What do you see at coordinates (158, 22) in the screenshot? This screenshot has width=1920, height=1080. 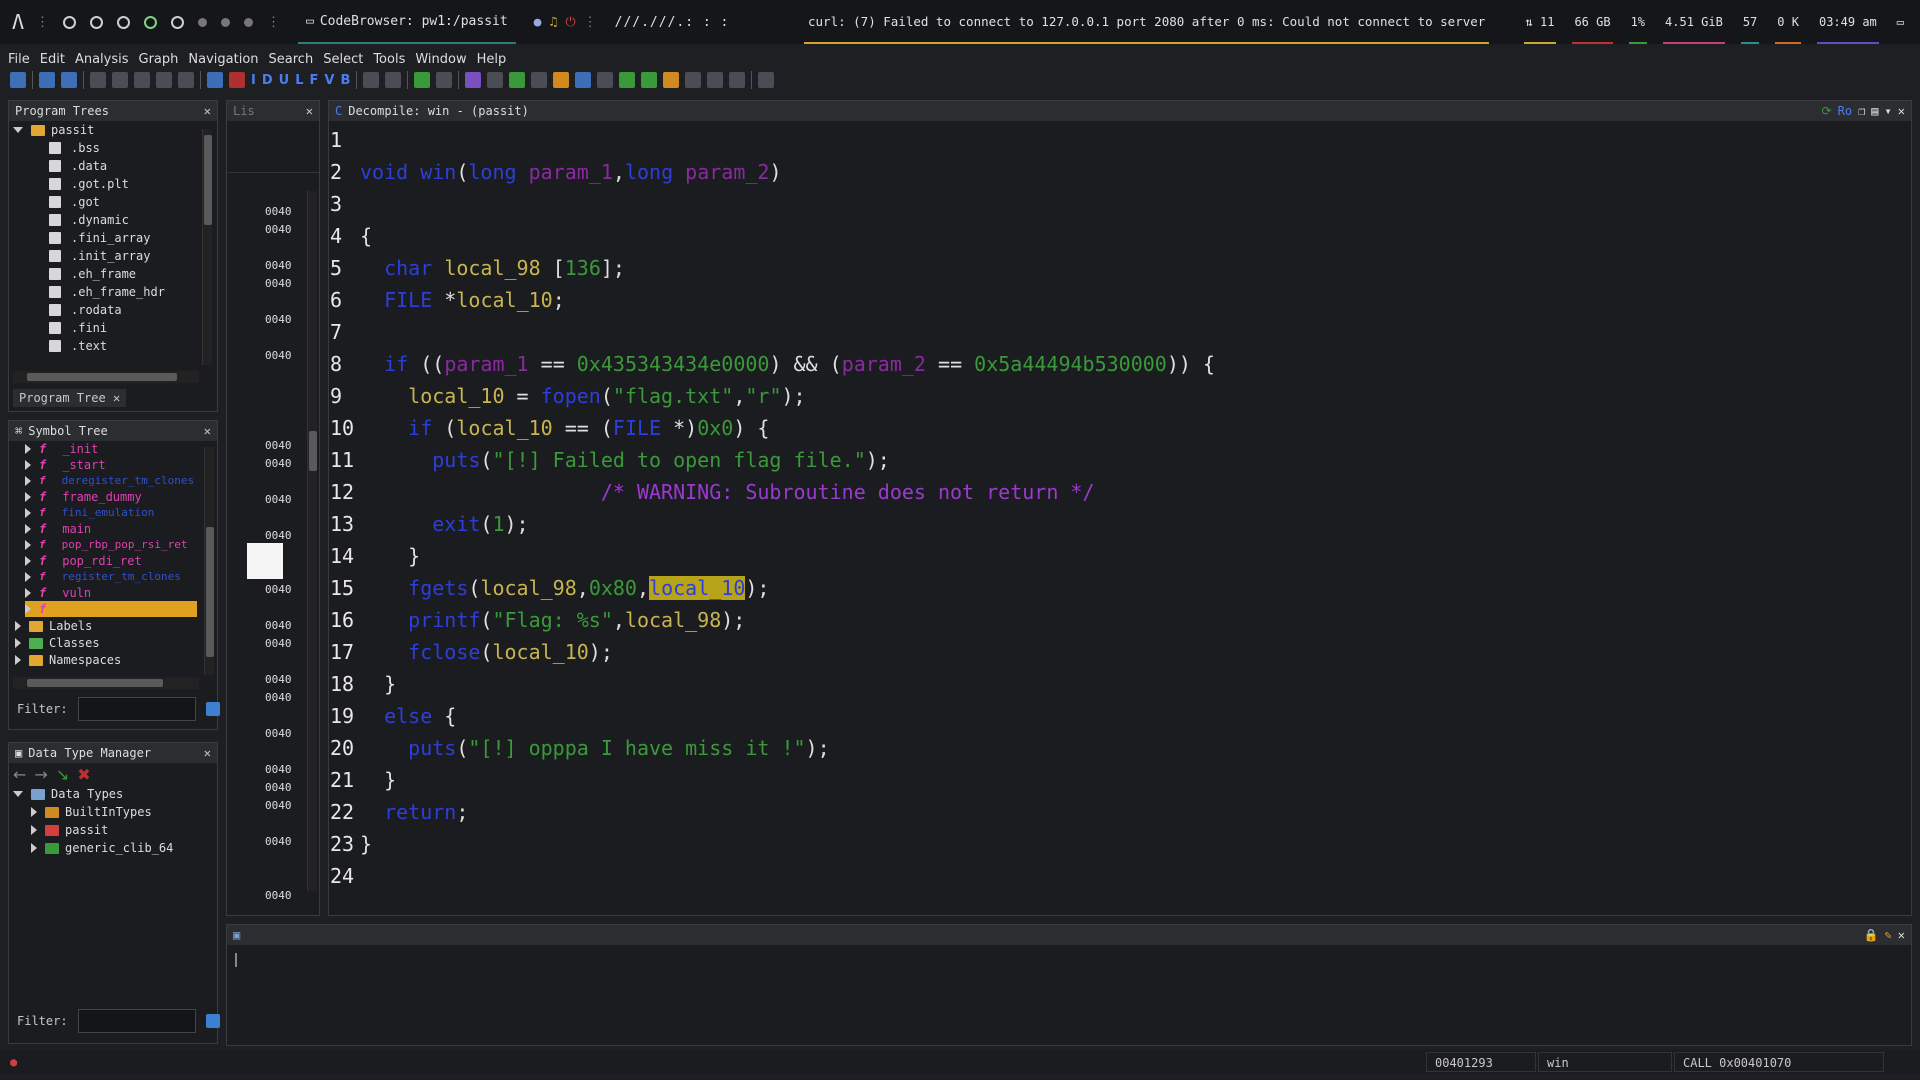 I see `workspace-switcher` at bounding box center [158, 22].